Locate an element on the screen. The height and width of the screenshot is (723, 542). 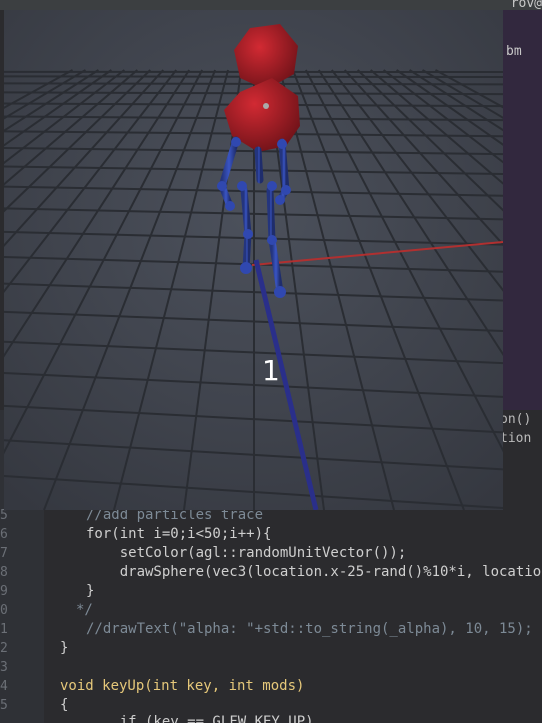
code-line: { is located at coordinates (64, 705).